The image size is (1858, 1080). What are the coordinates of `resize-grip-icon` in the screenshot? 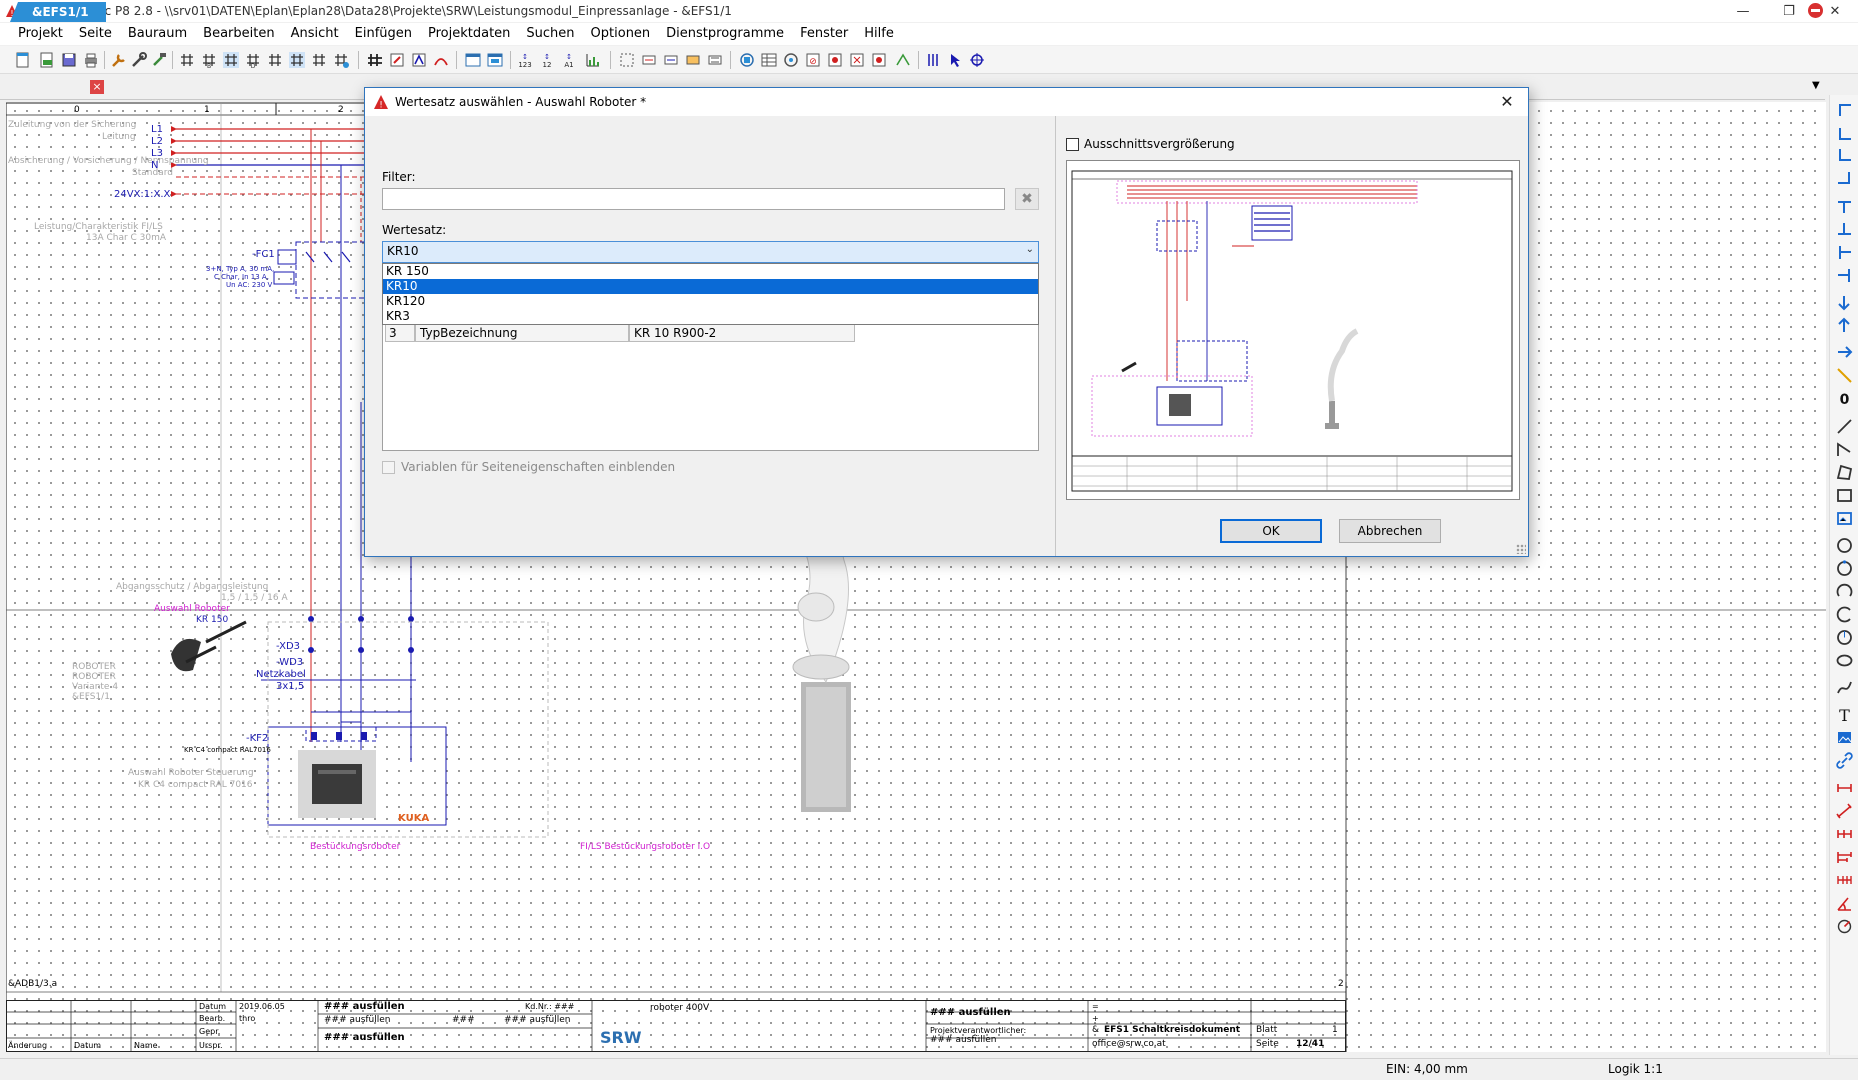 It's located at (1521, 549).